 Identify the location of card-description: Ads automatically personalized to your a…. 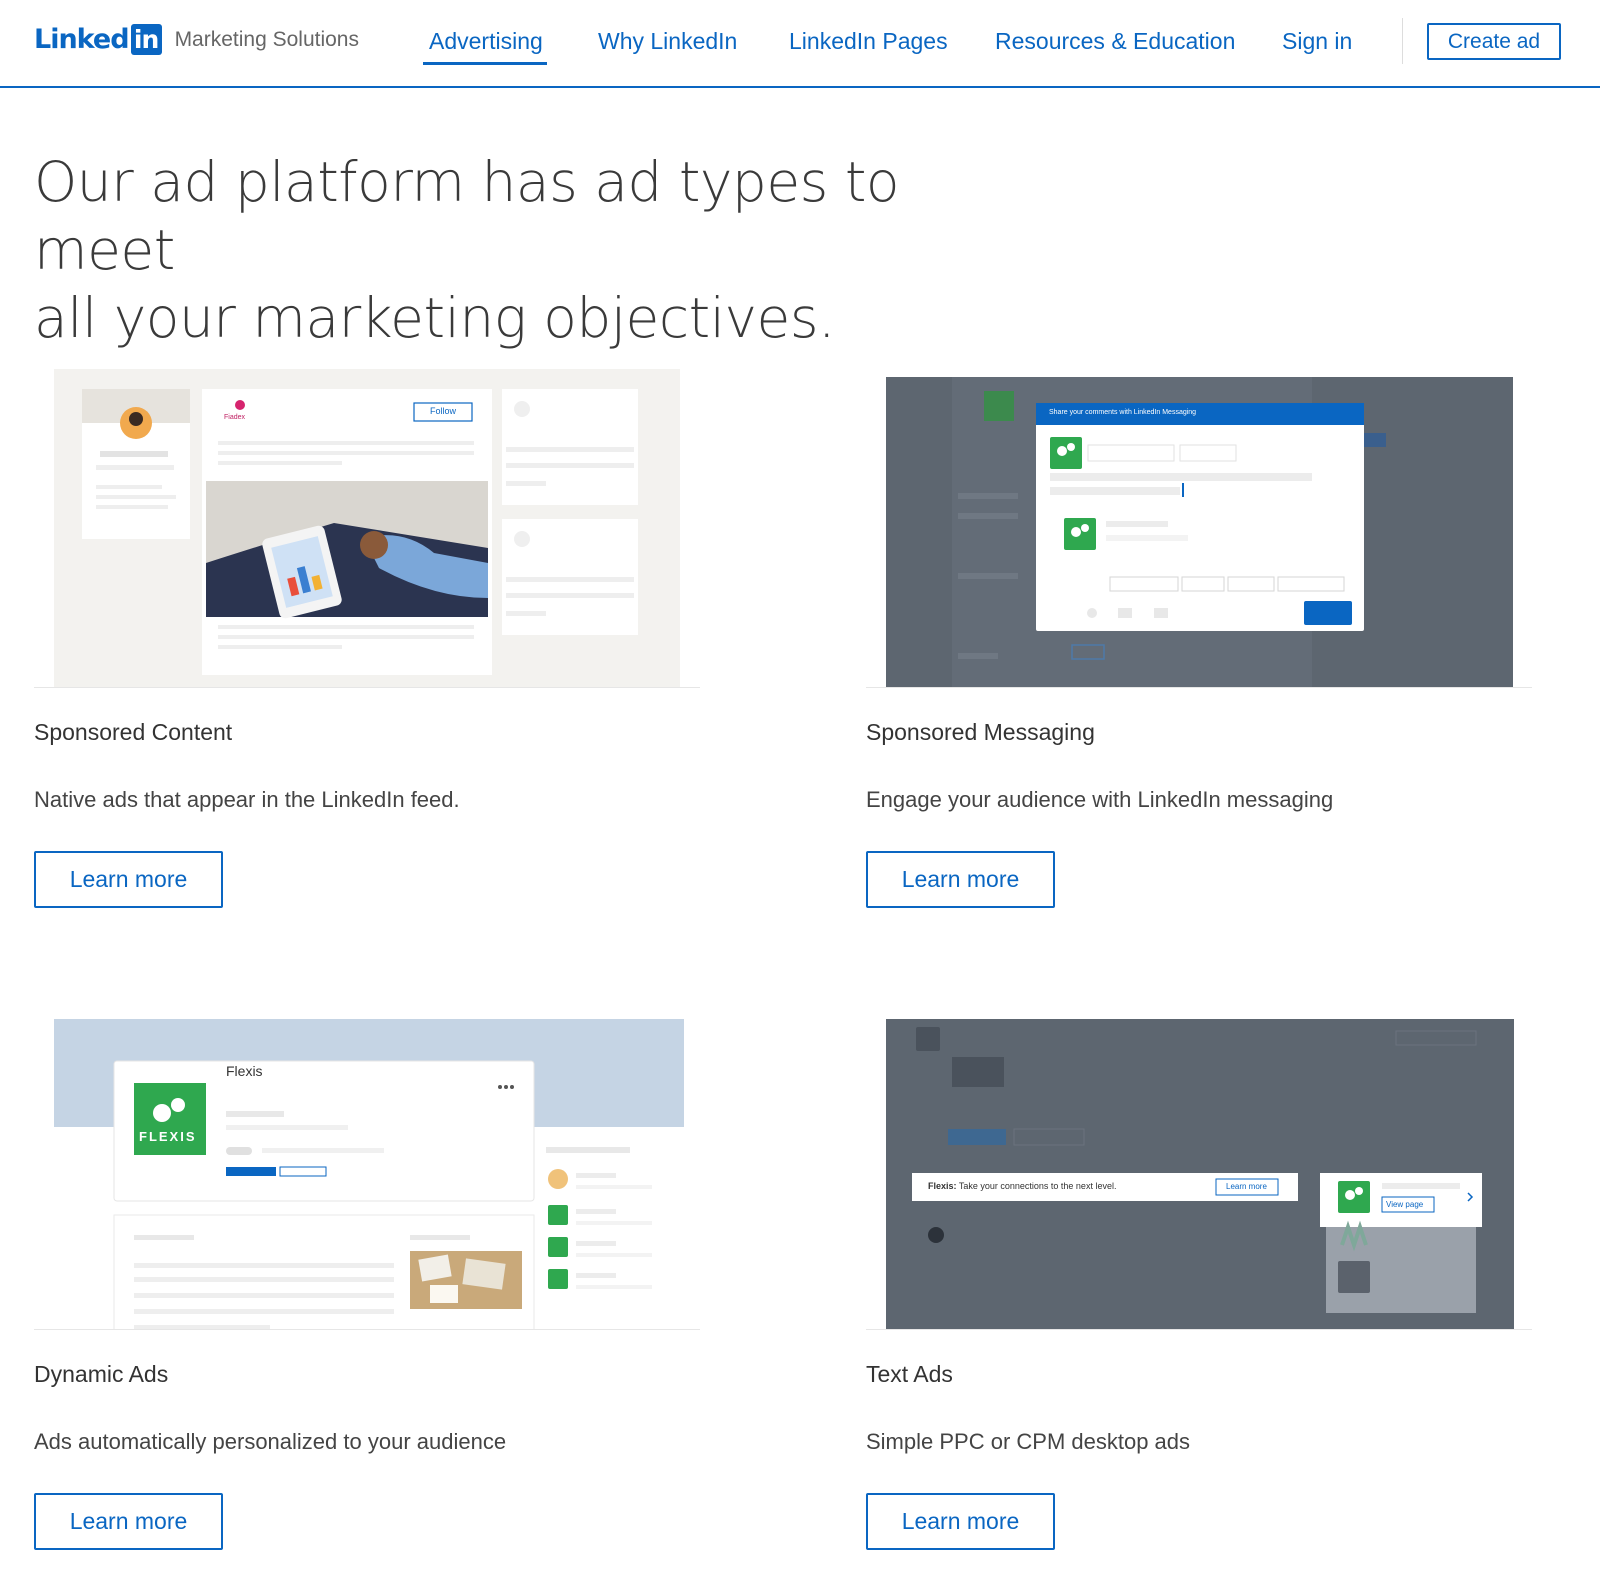
(270, 1441).